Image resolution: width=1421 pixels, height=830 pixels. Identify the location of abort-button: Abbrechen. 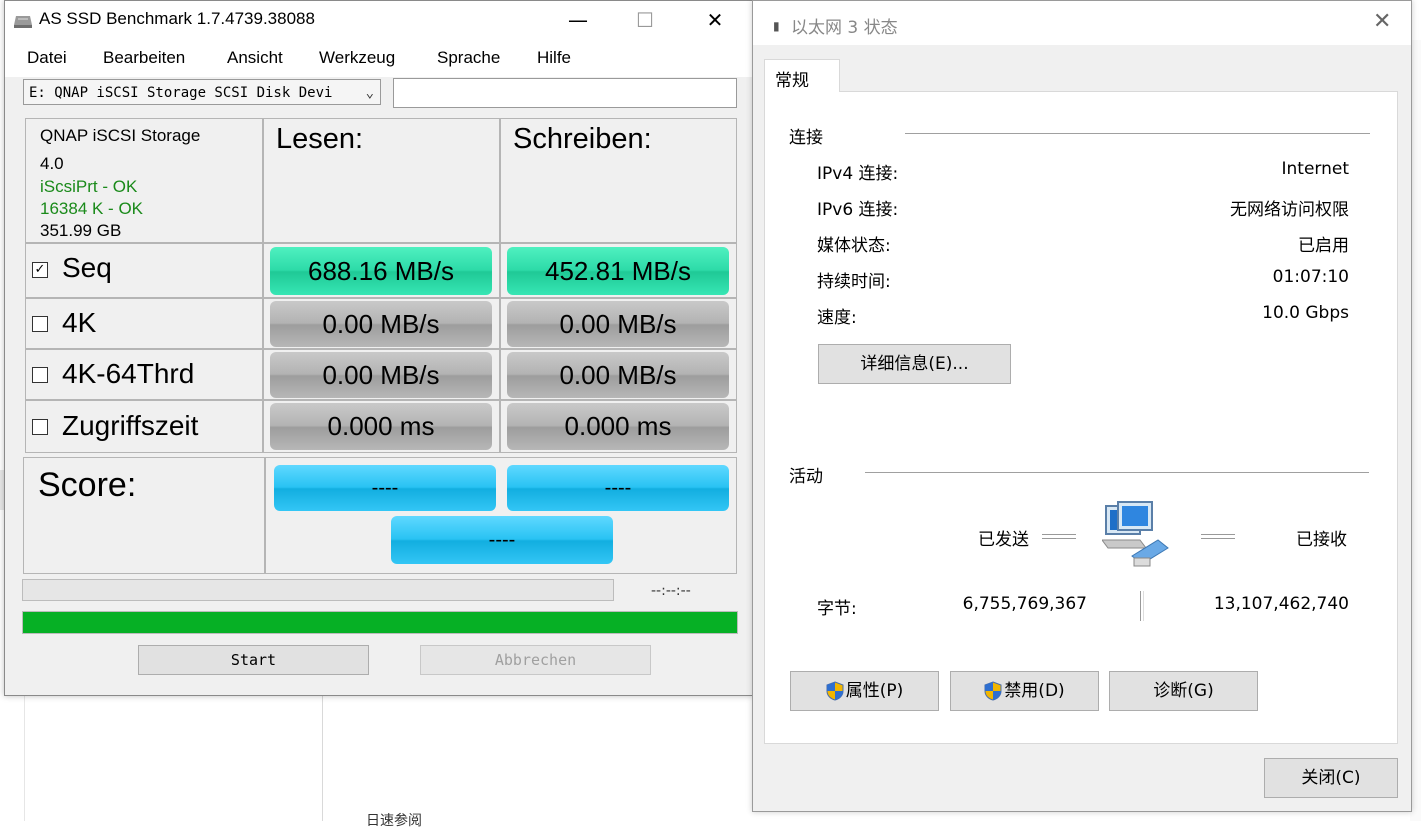
(535, 660).